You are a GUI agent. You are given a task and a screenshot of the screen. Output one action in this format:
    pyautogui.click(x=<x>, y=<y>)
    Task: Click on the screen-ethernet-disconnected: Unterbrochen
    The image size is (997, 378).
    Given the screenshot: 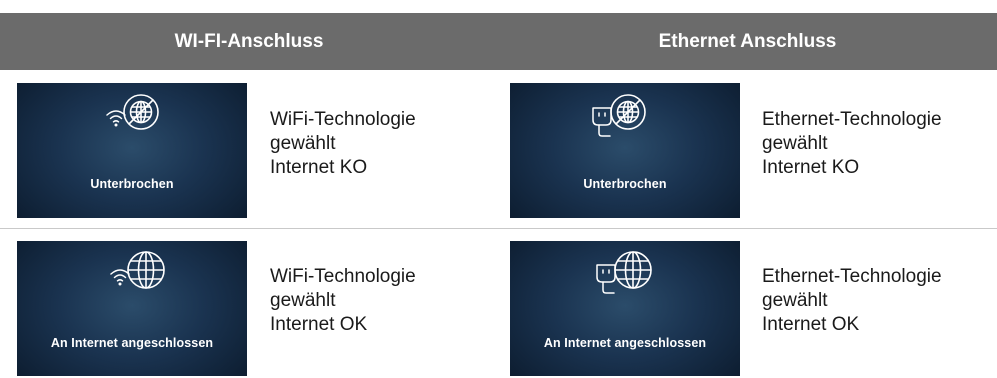 What is the action you would take?
    pyautogui.click(x=625, y=150)
    